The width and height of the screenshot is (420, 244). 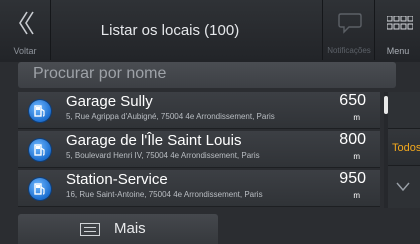 What do you see at coordinates (130, 228) in the screenshot?
I see `more-label: Mais` at bounding box center [130, 228].